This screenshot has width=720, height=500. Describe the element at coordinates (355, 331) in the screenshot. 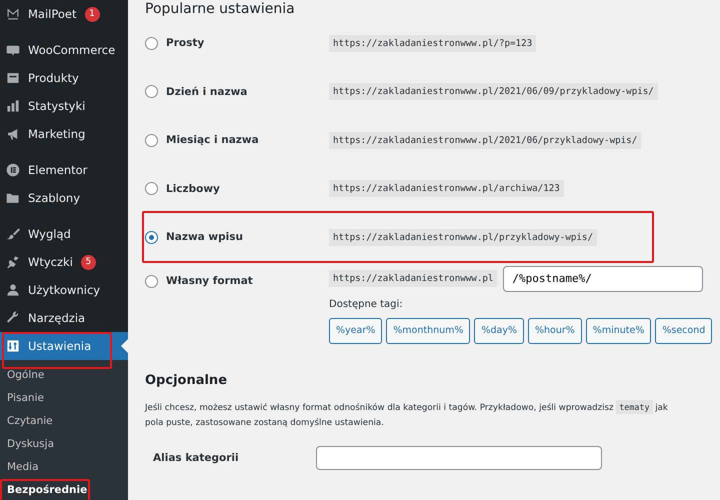

I see `tag-button: %year%` at that location.